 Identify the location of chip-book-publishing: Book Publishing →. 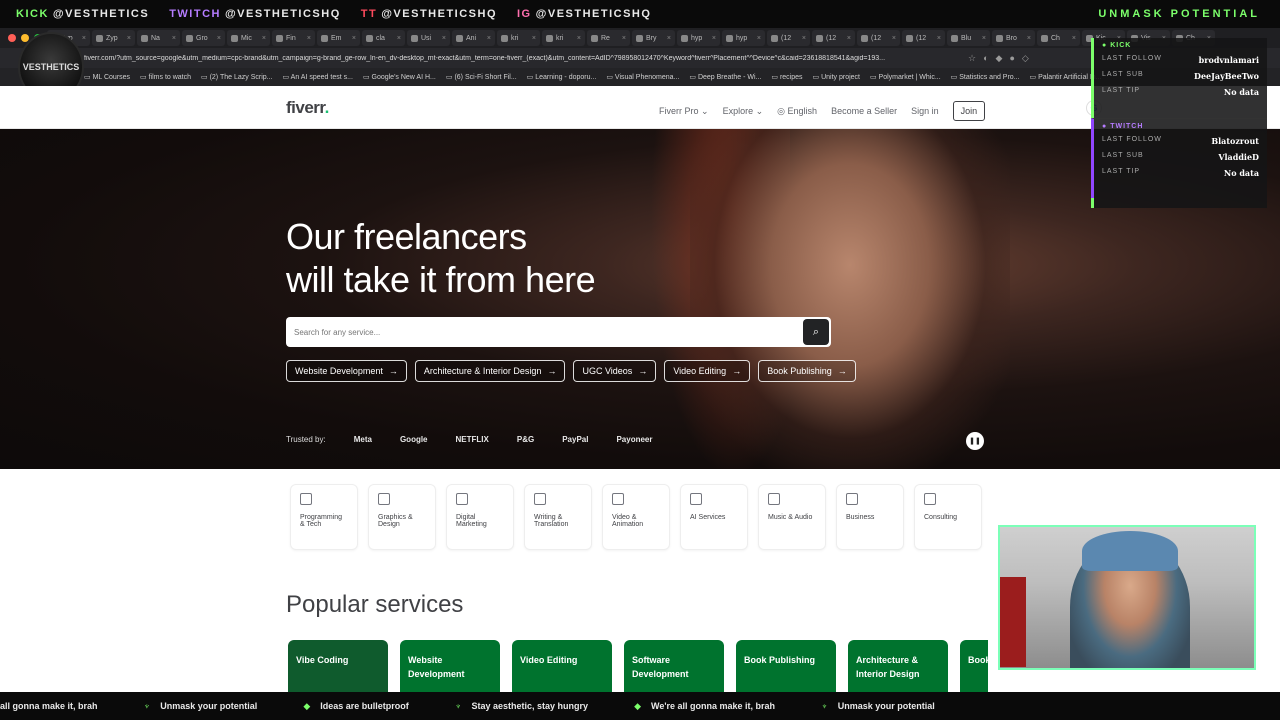
(807, 371).